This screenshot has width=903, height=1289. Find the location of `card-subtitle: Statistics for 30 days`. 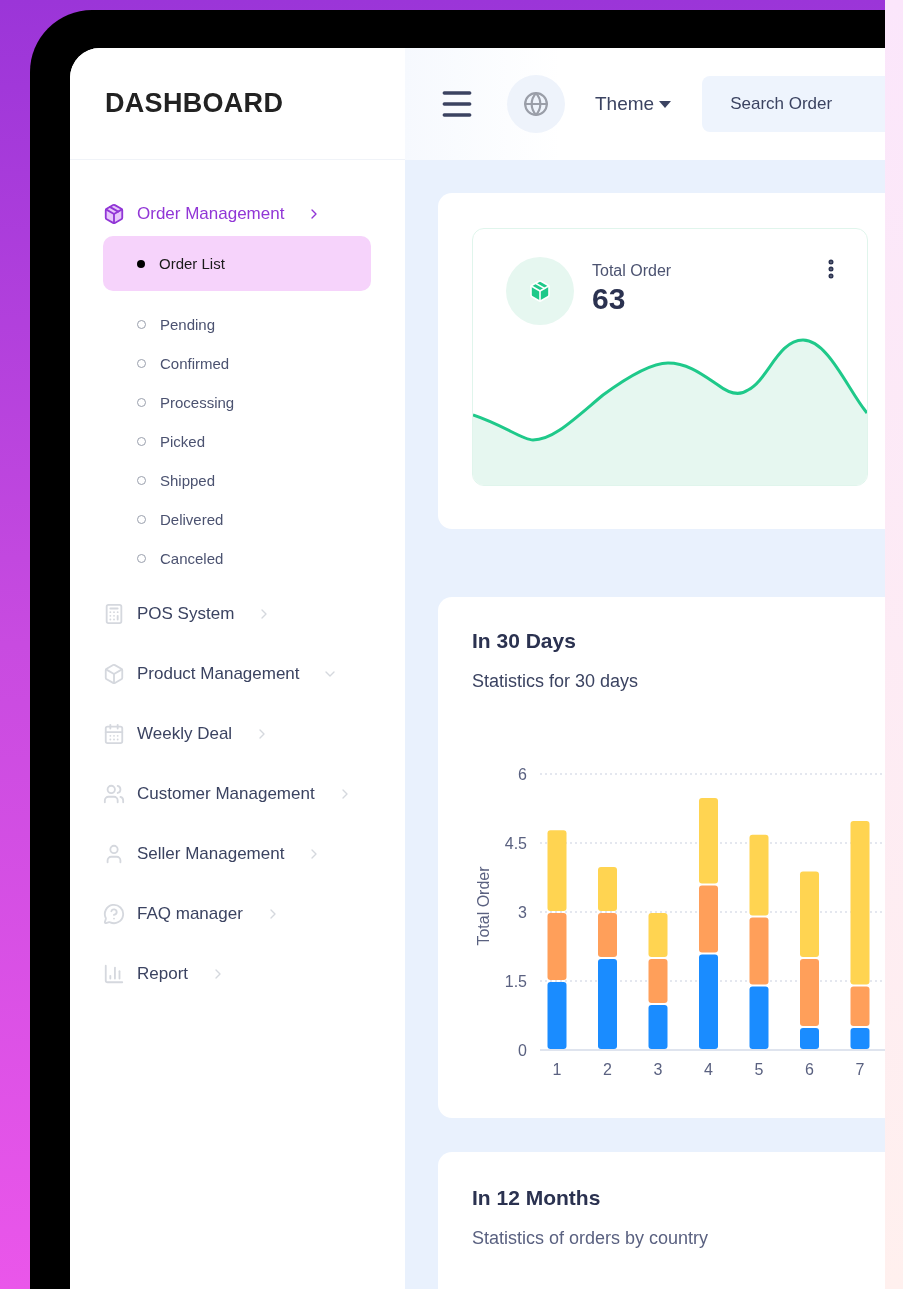

card-subtitle: Statistics for 30 days is located at coordinates (556, 681).